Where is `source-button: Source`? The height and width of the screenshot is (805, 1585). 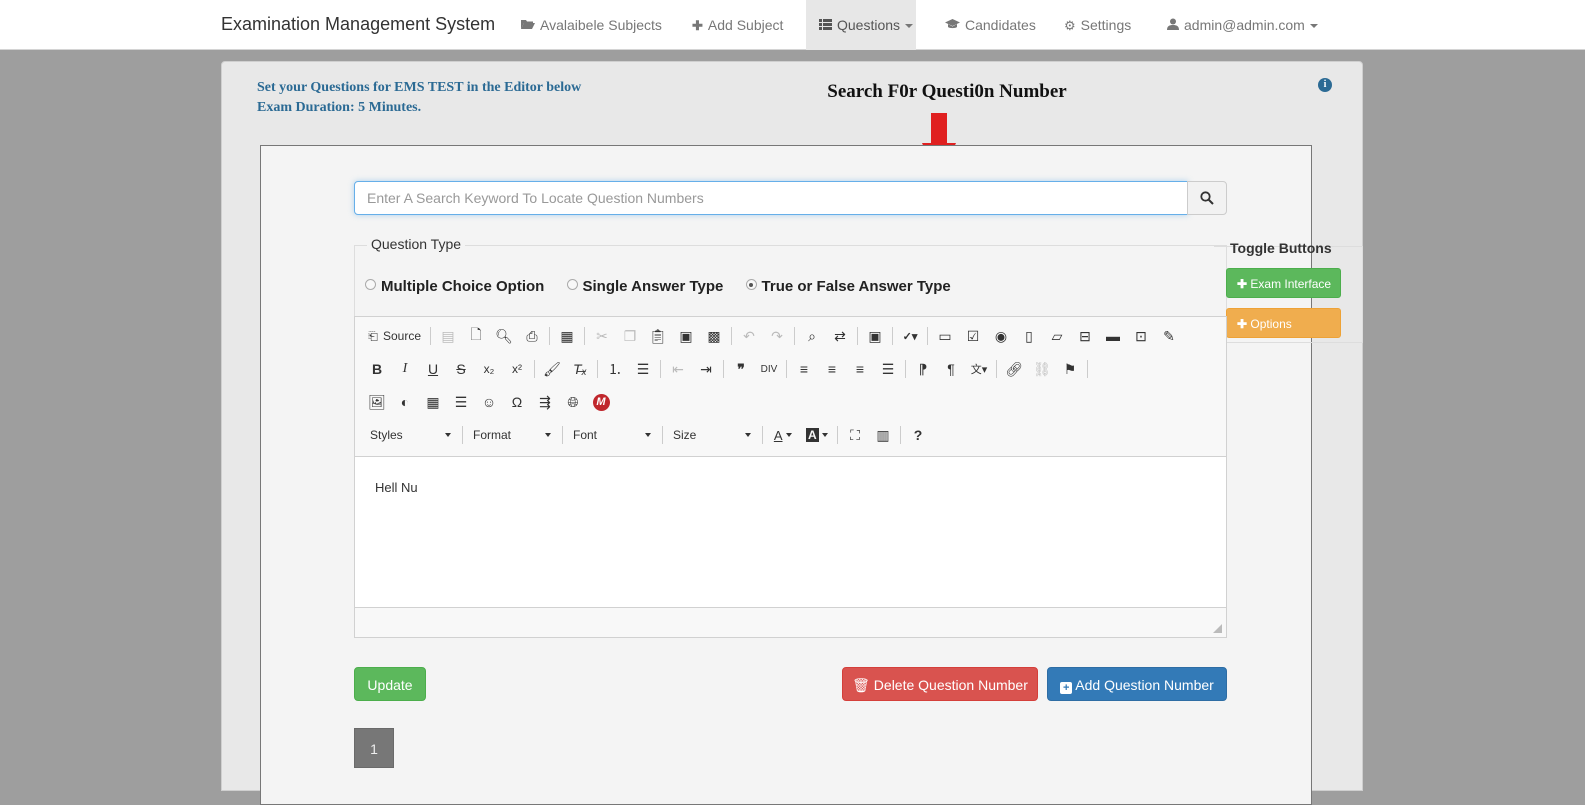
source-button: Source is located at coordinates (402, 336).